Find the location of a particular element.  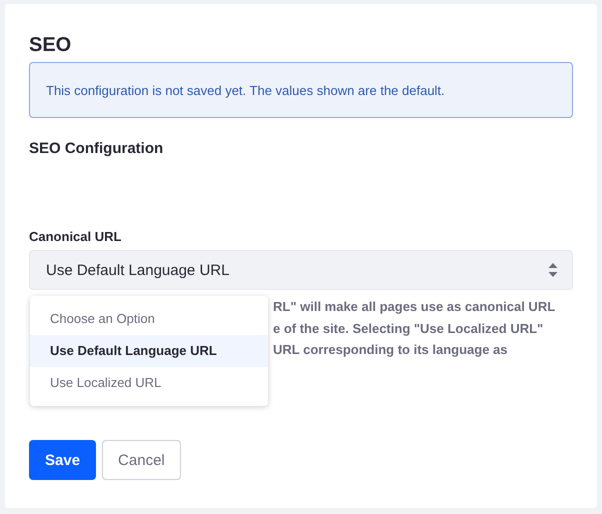

select-field: Use Default Language URL is located at coordinates (301, 270).